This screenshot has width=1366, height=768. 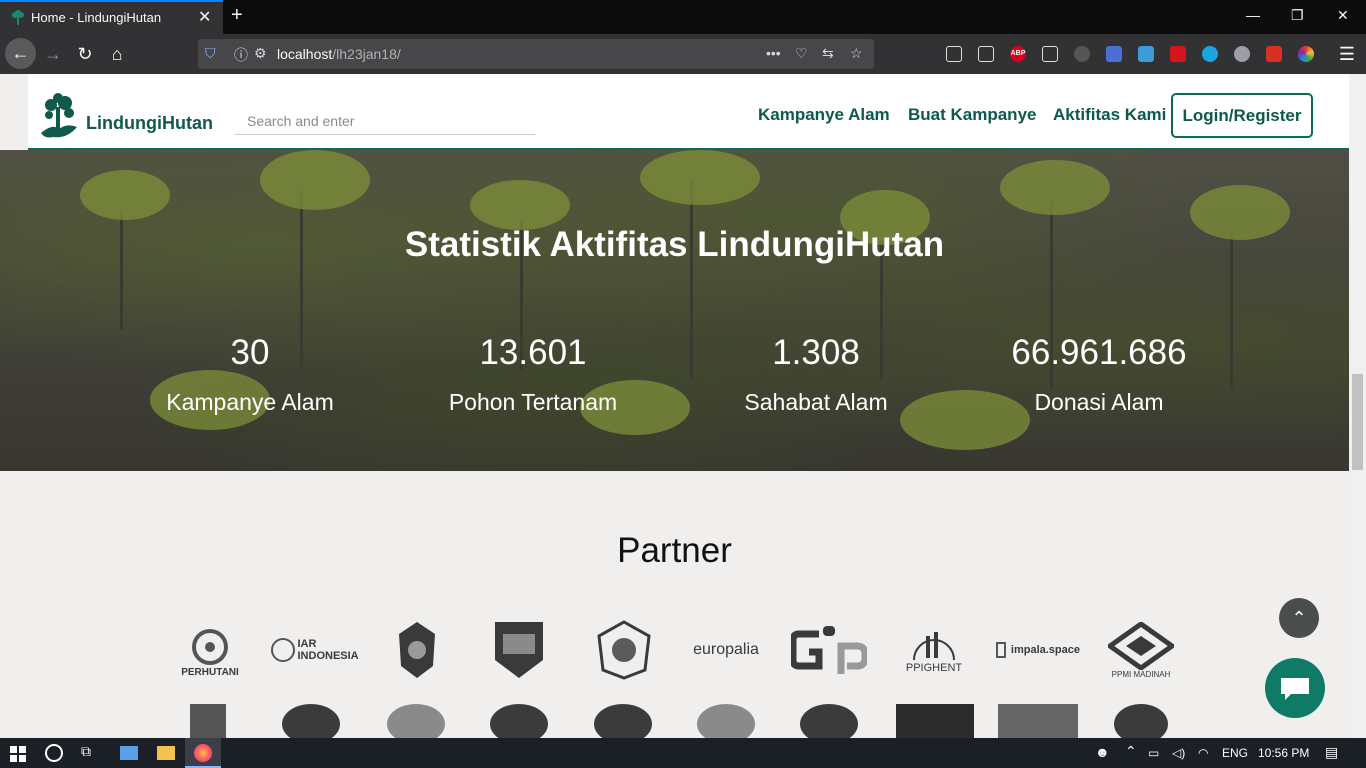 I want to click on extension-list-icon, so click(x=1114, y=54).